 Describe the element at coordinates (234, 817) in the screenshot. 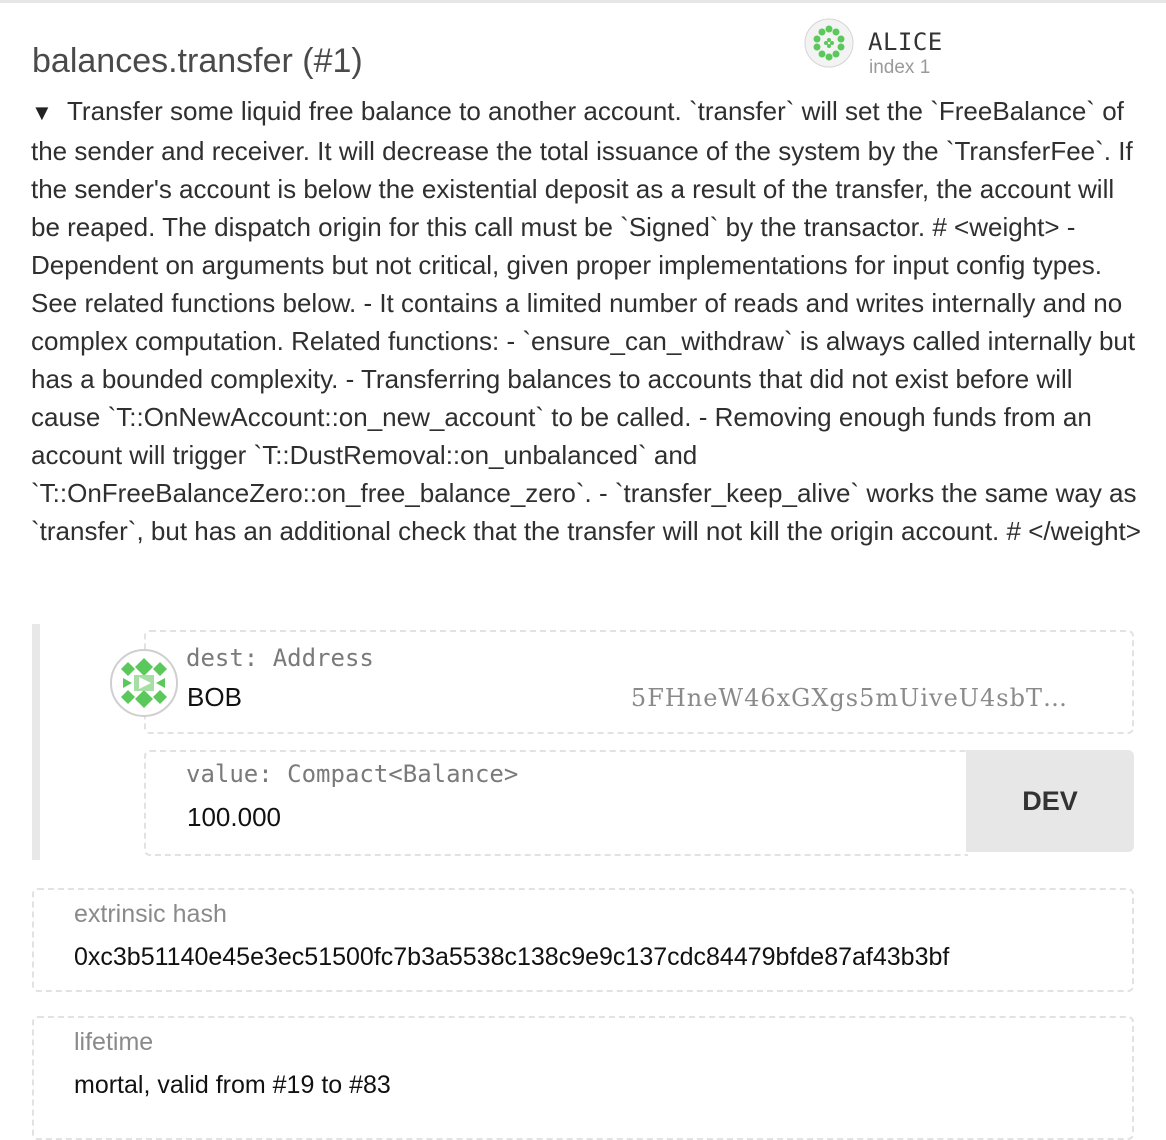

I see `value-amount: 100.000` at that location.